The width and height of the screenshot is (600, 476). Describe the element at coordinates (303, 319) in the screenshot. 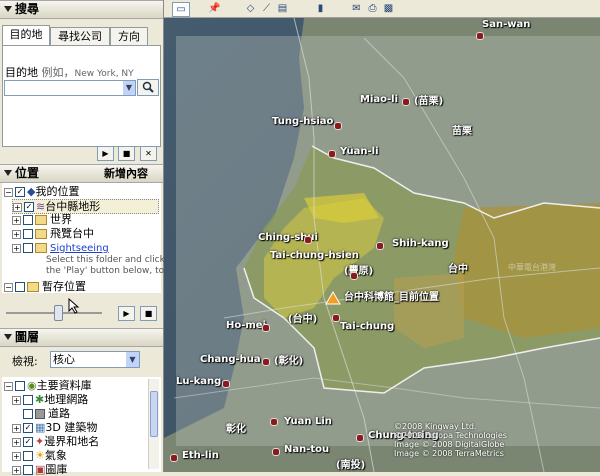

I see `map-label-taichung-cn: (台中)` at that location.